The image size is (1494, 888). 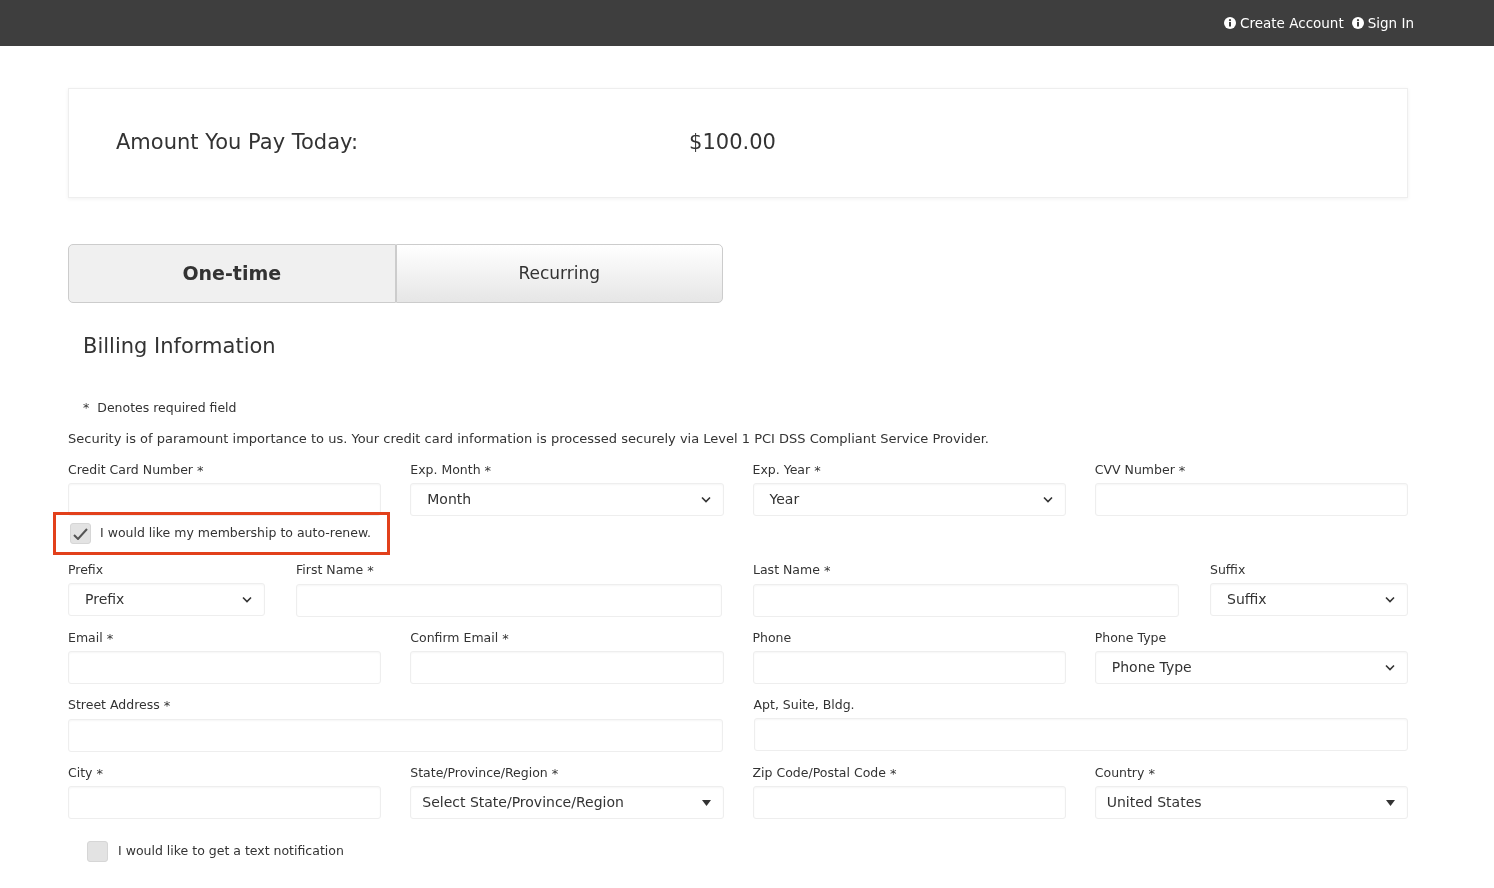 What do you see at coordinates (166, 599) in the screenshot?
I see `select-field: Prefix` at bounding box center [166, 599].